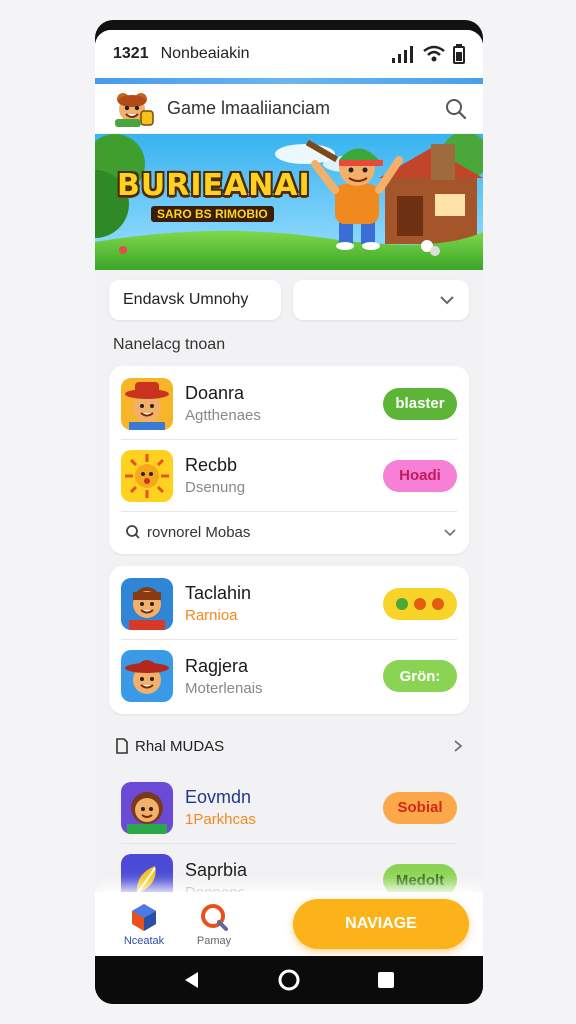  I want to click on nav-label: Nceatak, so click(144, 940).